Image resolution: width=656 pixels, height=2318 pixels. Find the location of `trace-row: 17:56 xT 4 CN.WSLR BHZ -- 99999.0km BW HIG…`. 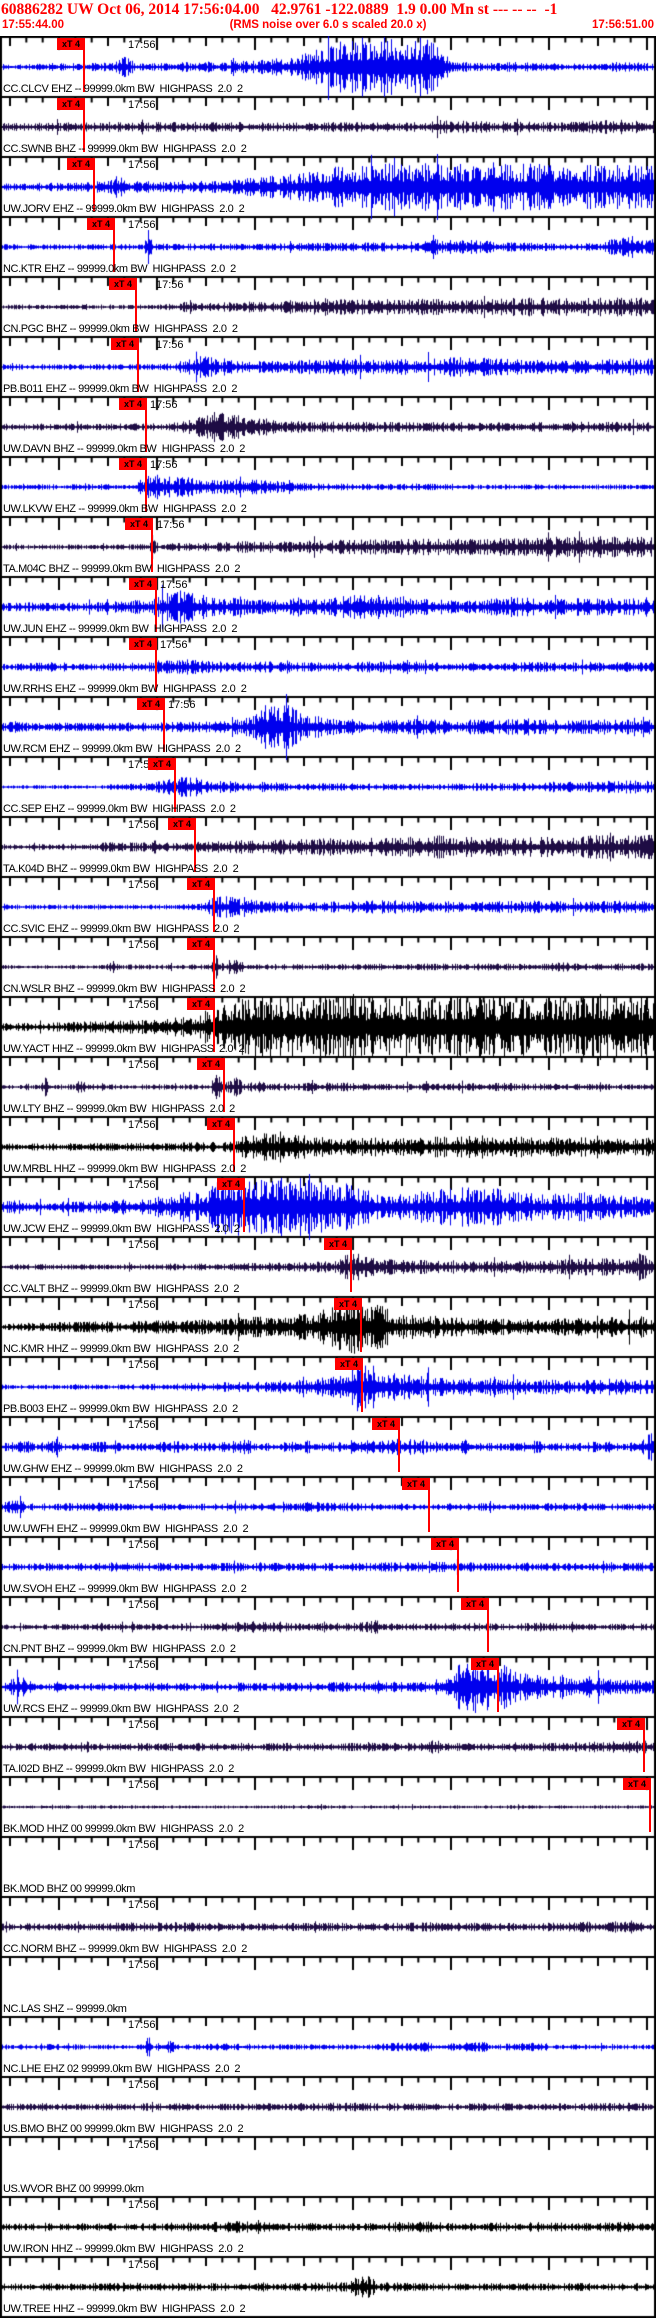

trace-row: 17:56 xT 4 CN.WSLR BHZ -- 99999.0km BW HIG… is located at coordinates (328, 966).